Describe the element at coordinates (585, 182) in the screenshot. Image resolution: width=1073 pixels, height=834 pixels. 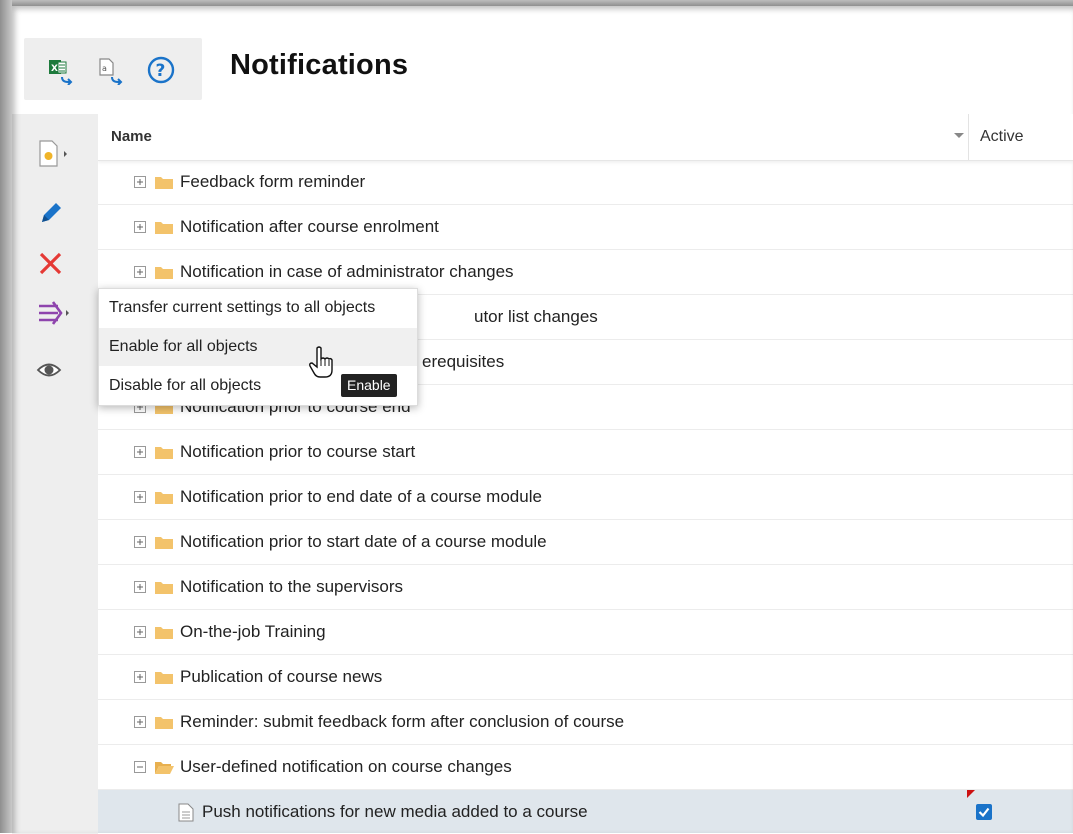
I see `table-row: Feedback form reminder` at that location.